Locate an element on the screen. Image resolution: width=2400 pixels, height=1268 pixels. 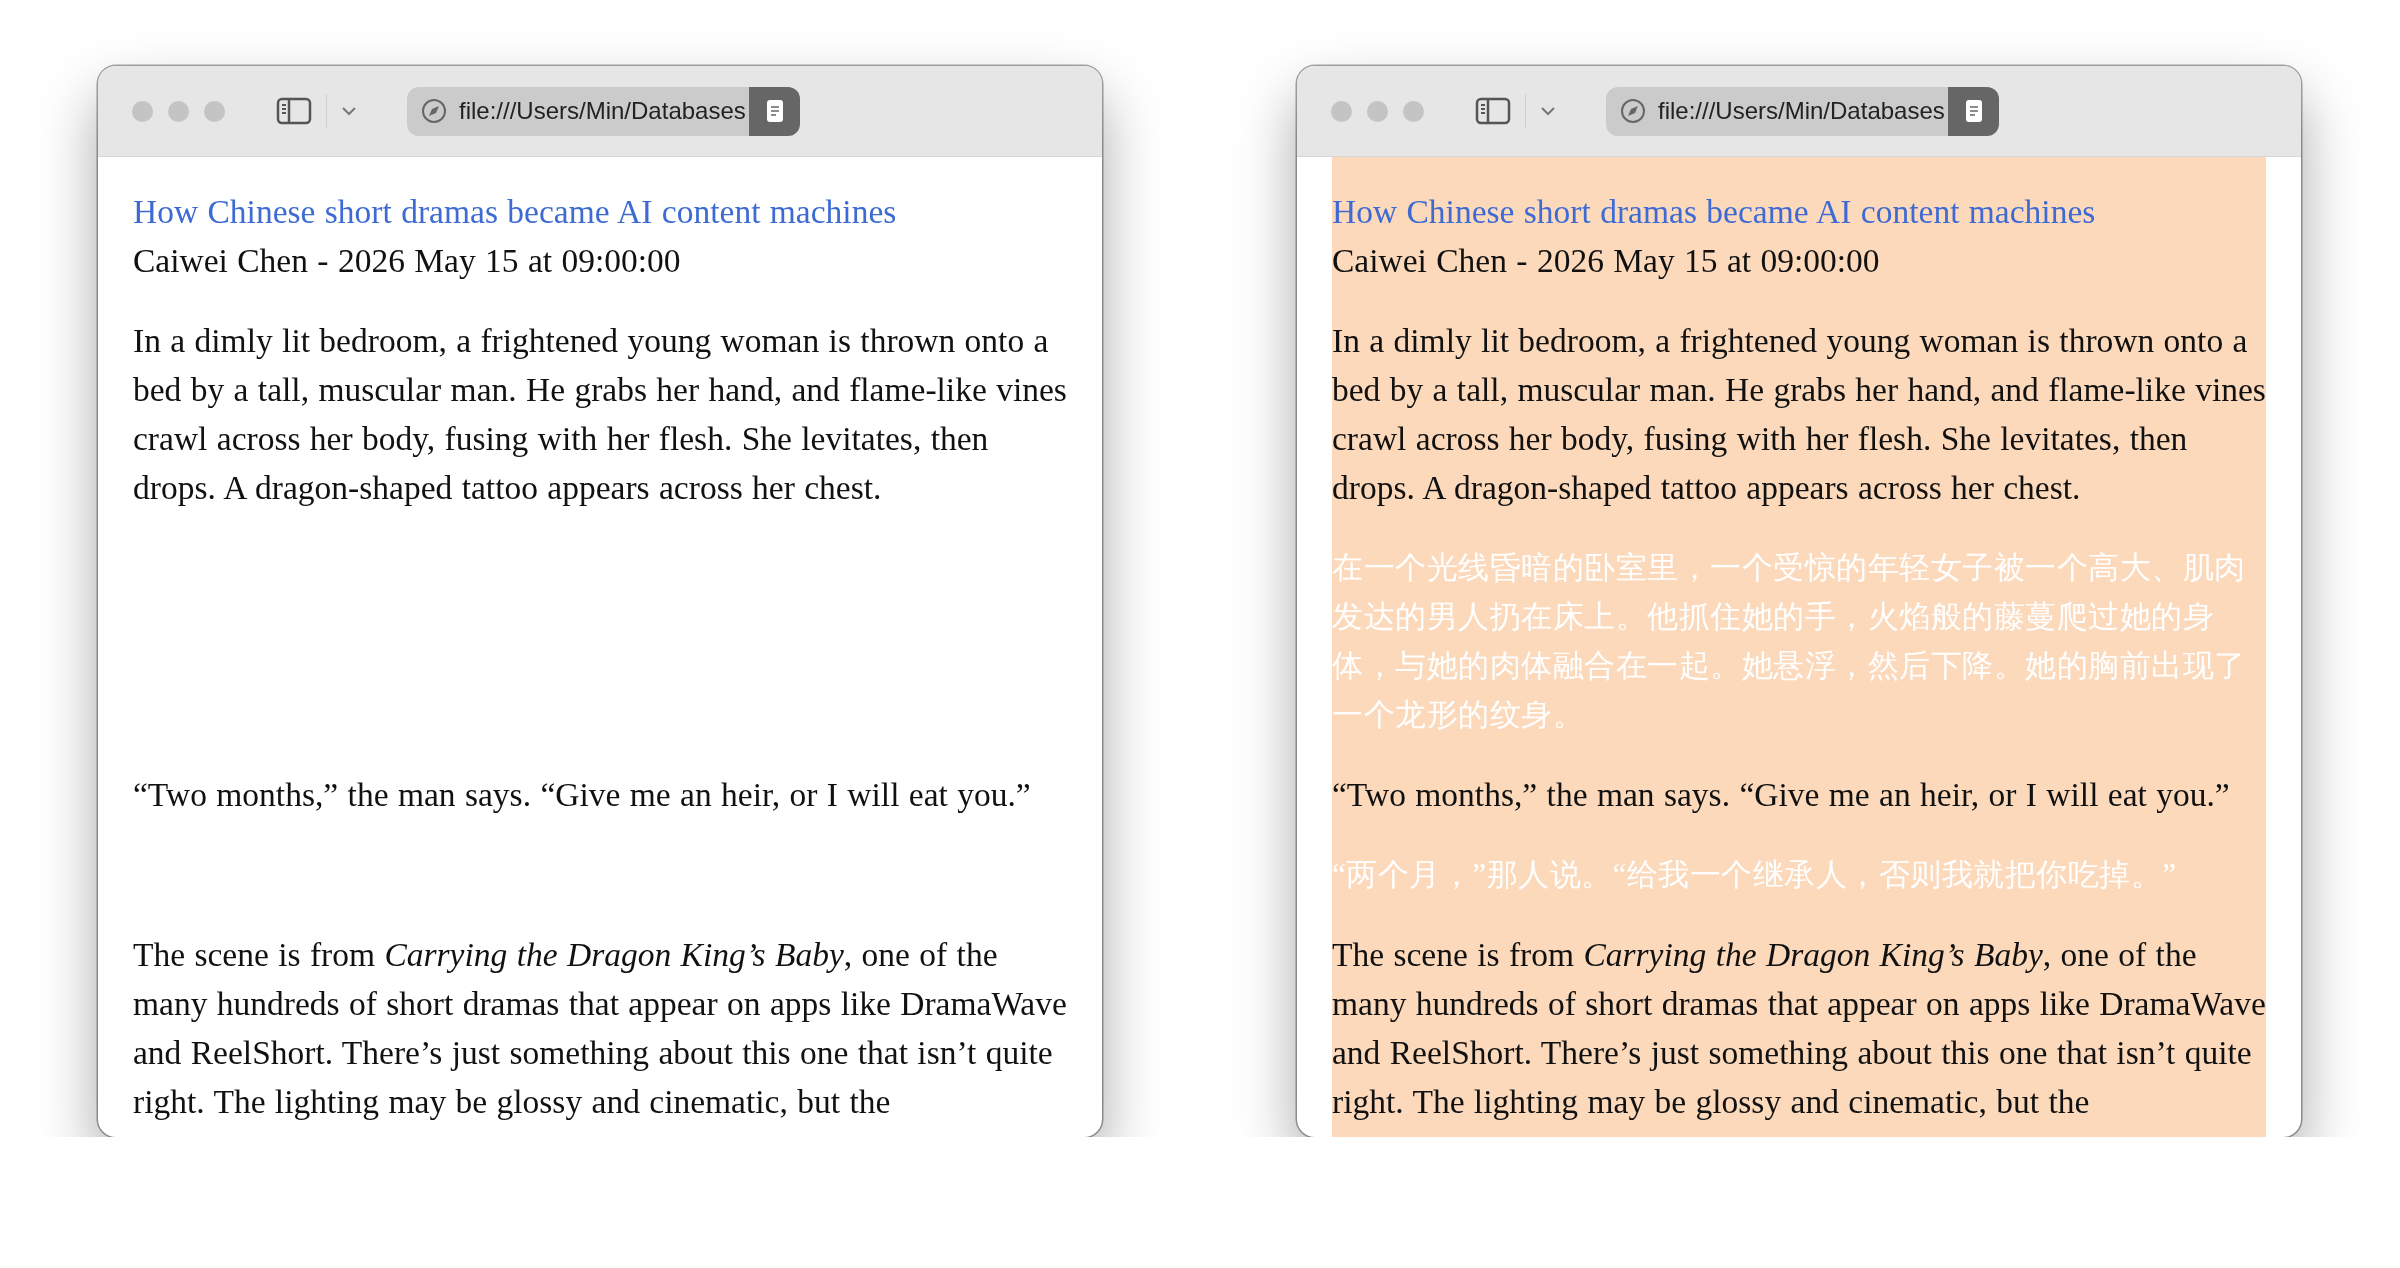
translated-paragraph: 在一个光线昏暗的卧室里，一个受惊的年轻女子被一个高大、肌肉发达的男人扔在床上。他抓住她的手，火焰般的藤蔓爬过她的身体，与她的肉体融合在一起。她悬浮，然后下降。她的胸前出现了一个龙形的纹身。 is located at coordinates (1789, 641).